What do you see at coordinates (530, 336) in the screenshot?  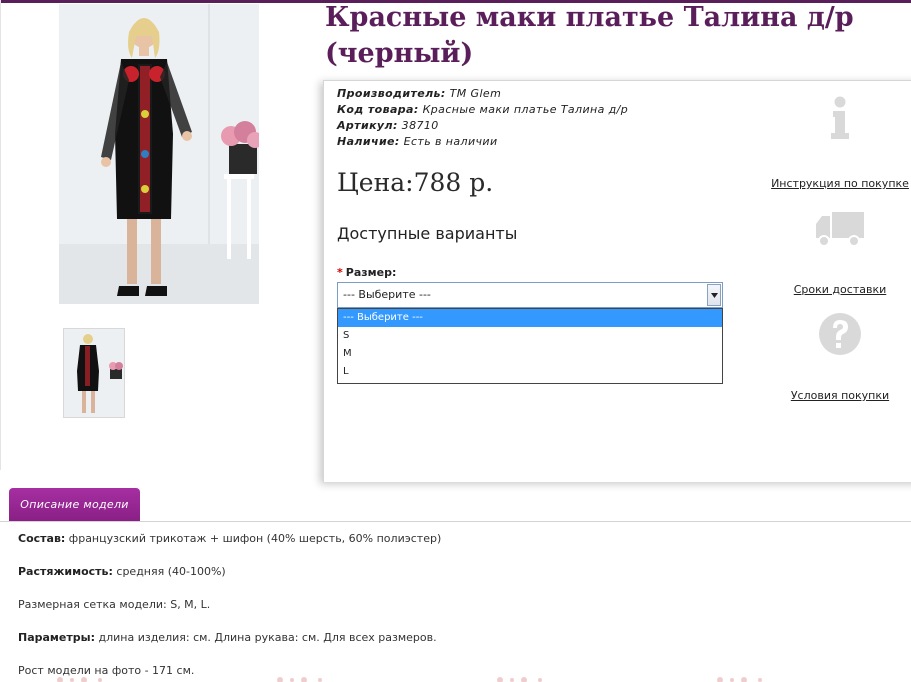 I see `size-option: S` at bounding box center [530, 336].